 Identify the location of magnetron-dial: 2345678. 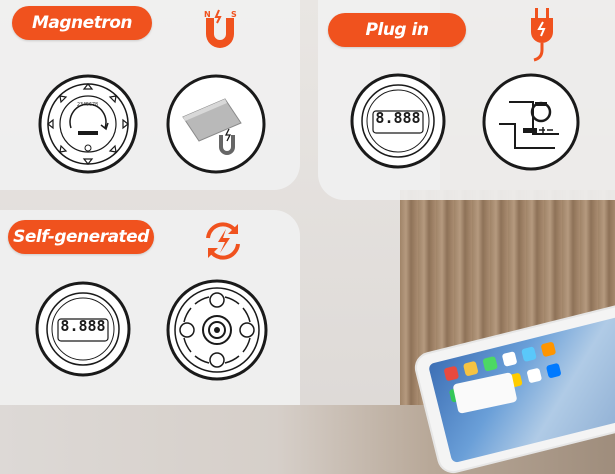
(88, 124).